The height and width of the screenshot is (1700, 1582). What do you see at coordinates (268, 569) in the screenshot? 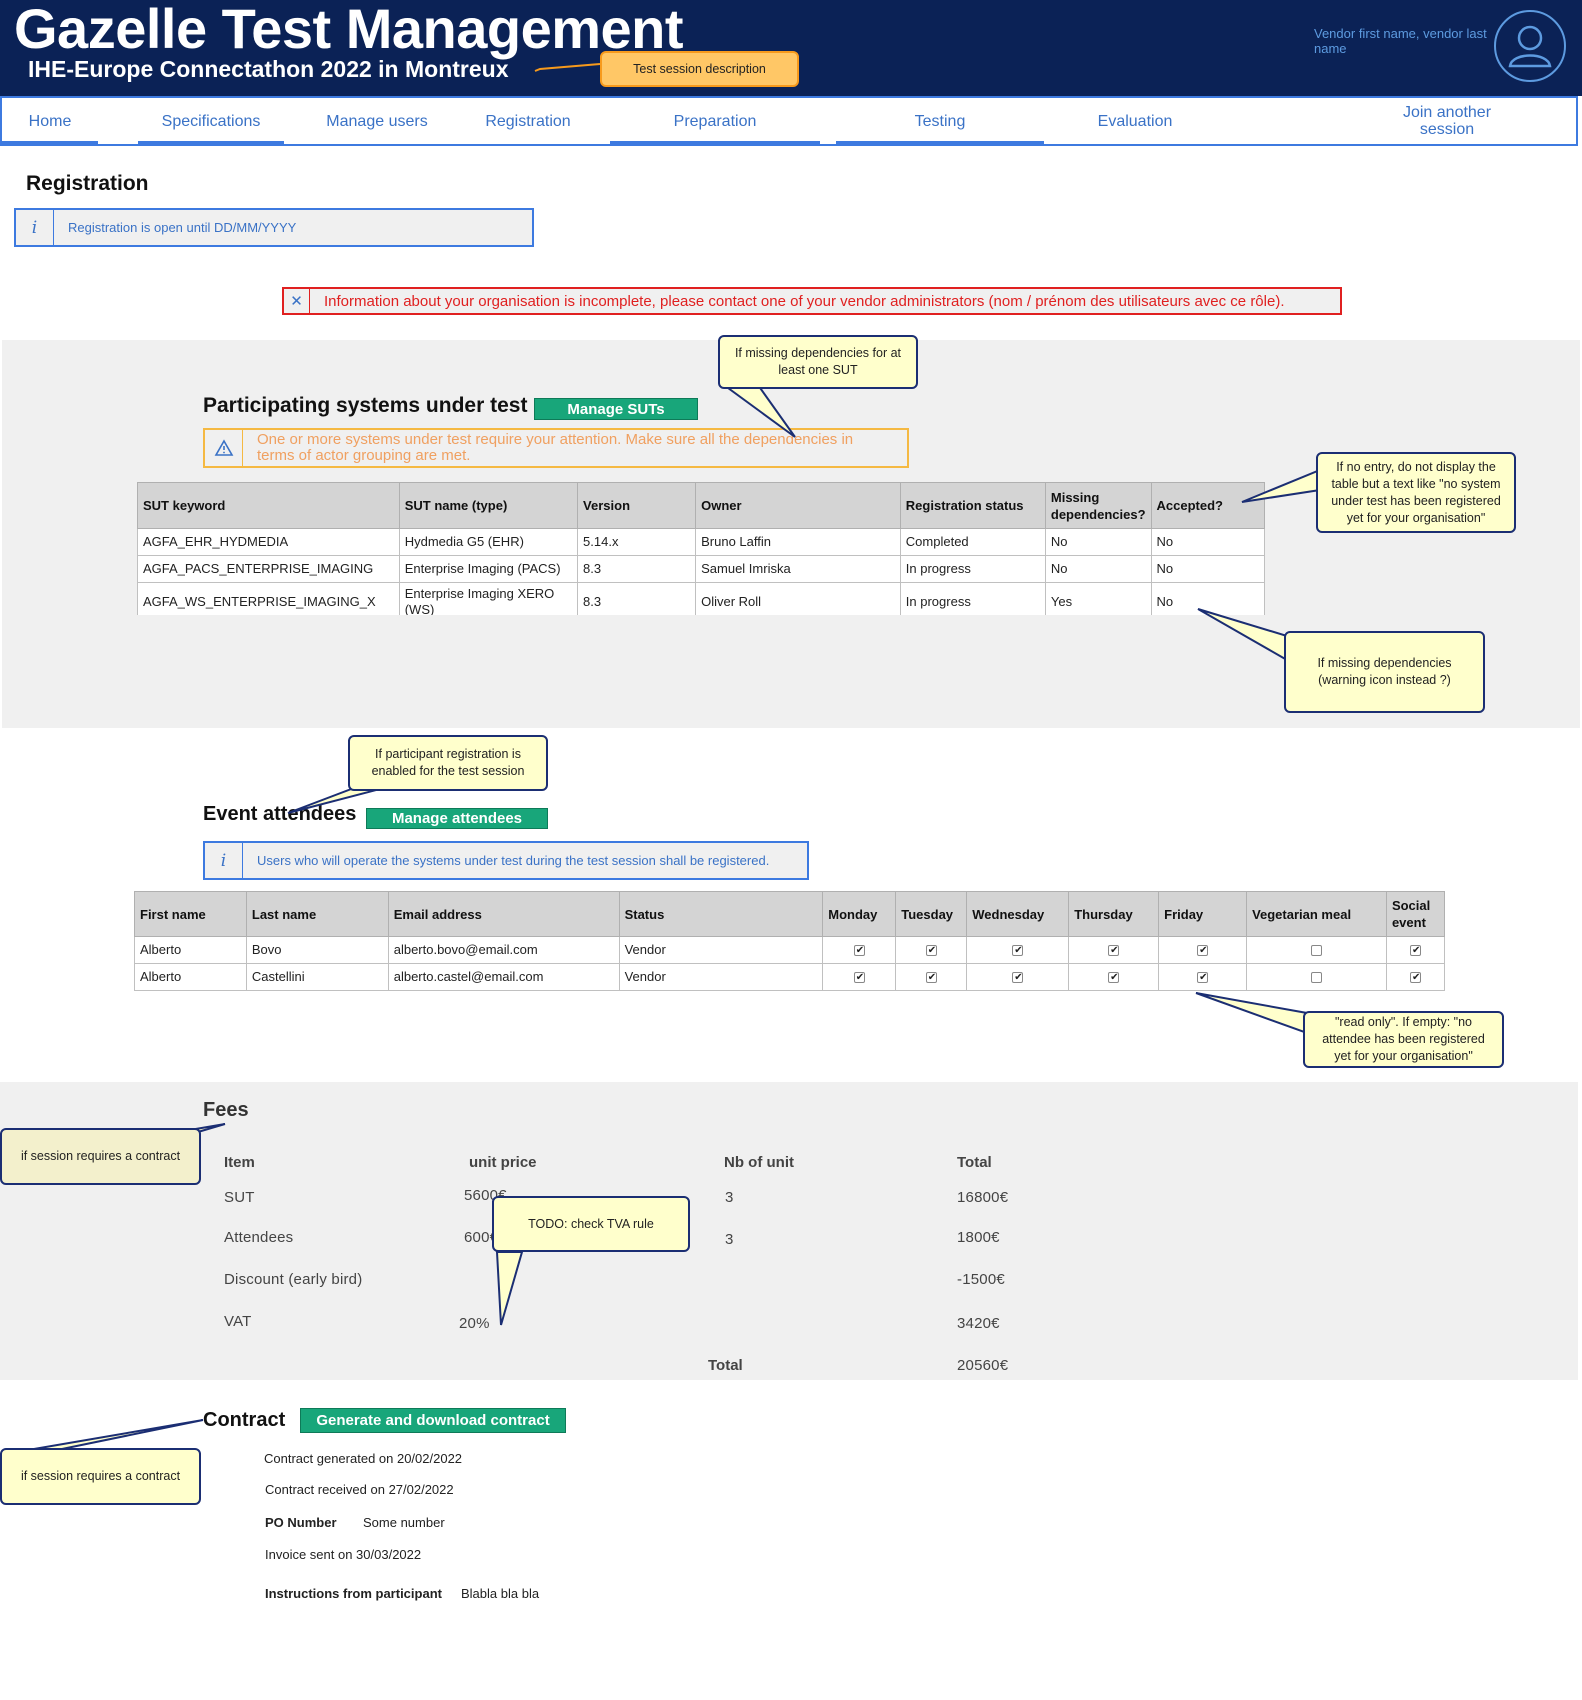
I see `sut-keyword: AGFA_PACS_ENTERPRISE_IMAGING` at bounding box center [268, 569].